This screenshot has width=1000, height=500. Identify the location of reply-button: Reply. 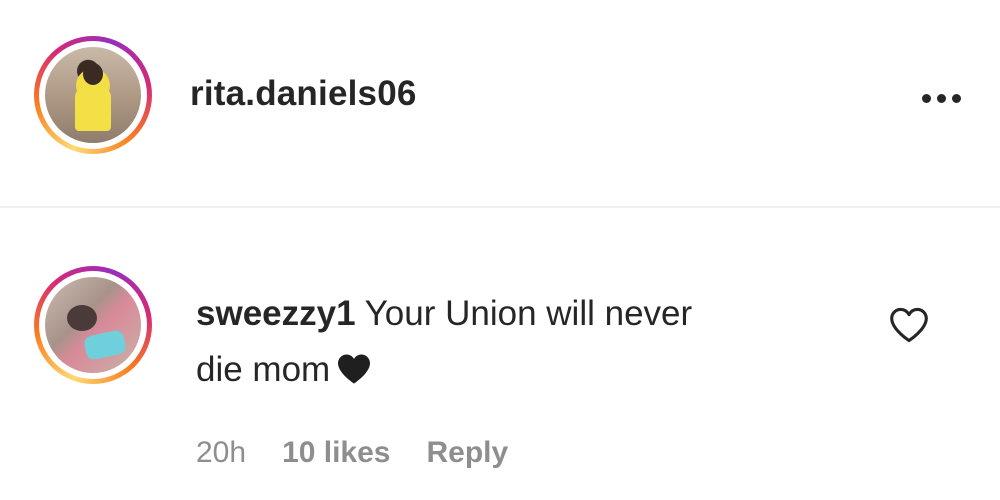
(468, 453).